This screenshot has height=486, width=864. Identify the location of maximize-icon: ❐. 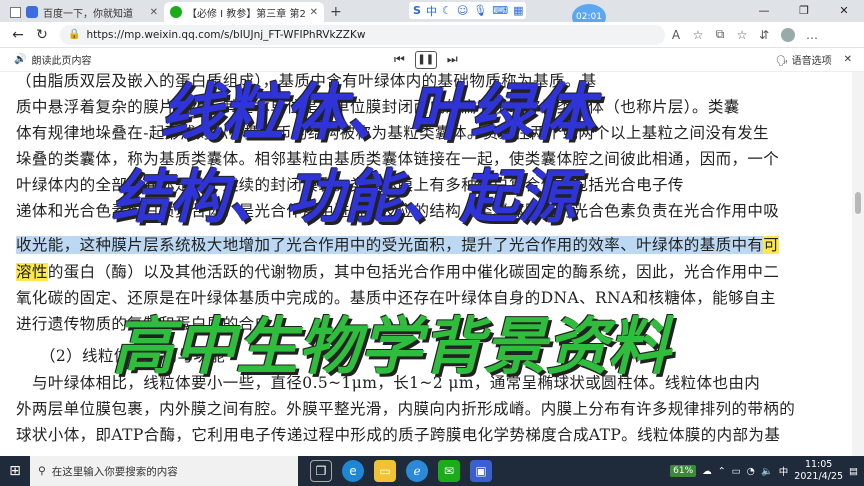
(804, 11).